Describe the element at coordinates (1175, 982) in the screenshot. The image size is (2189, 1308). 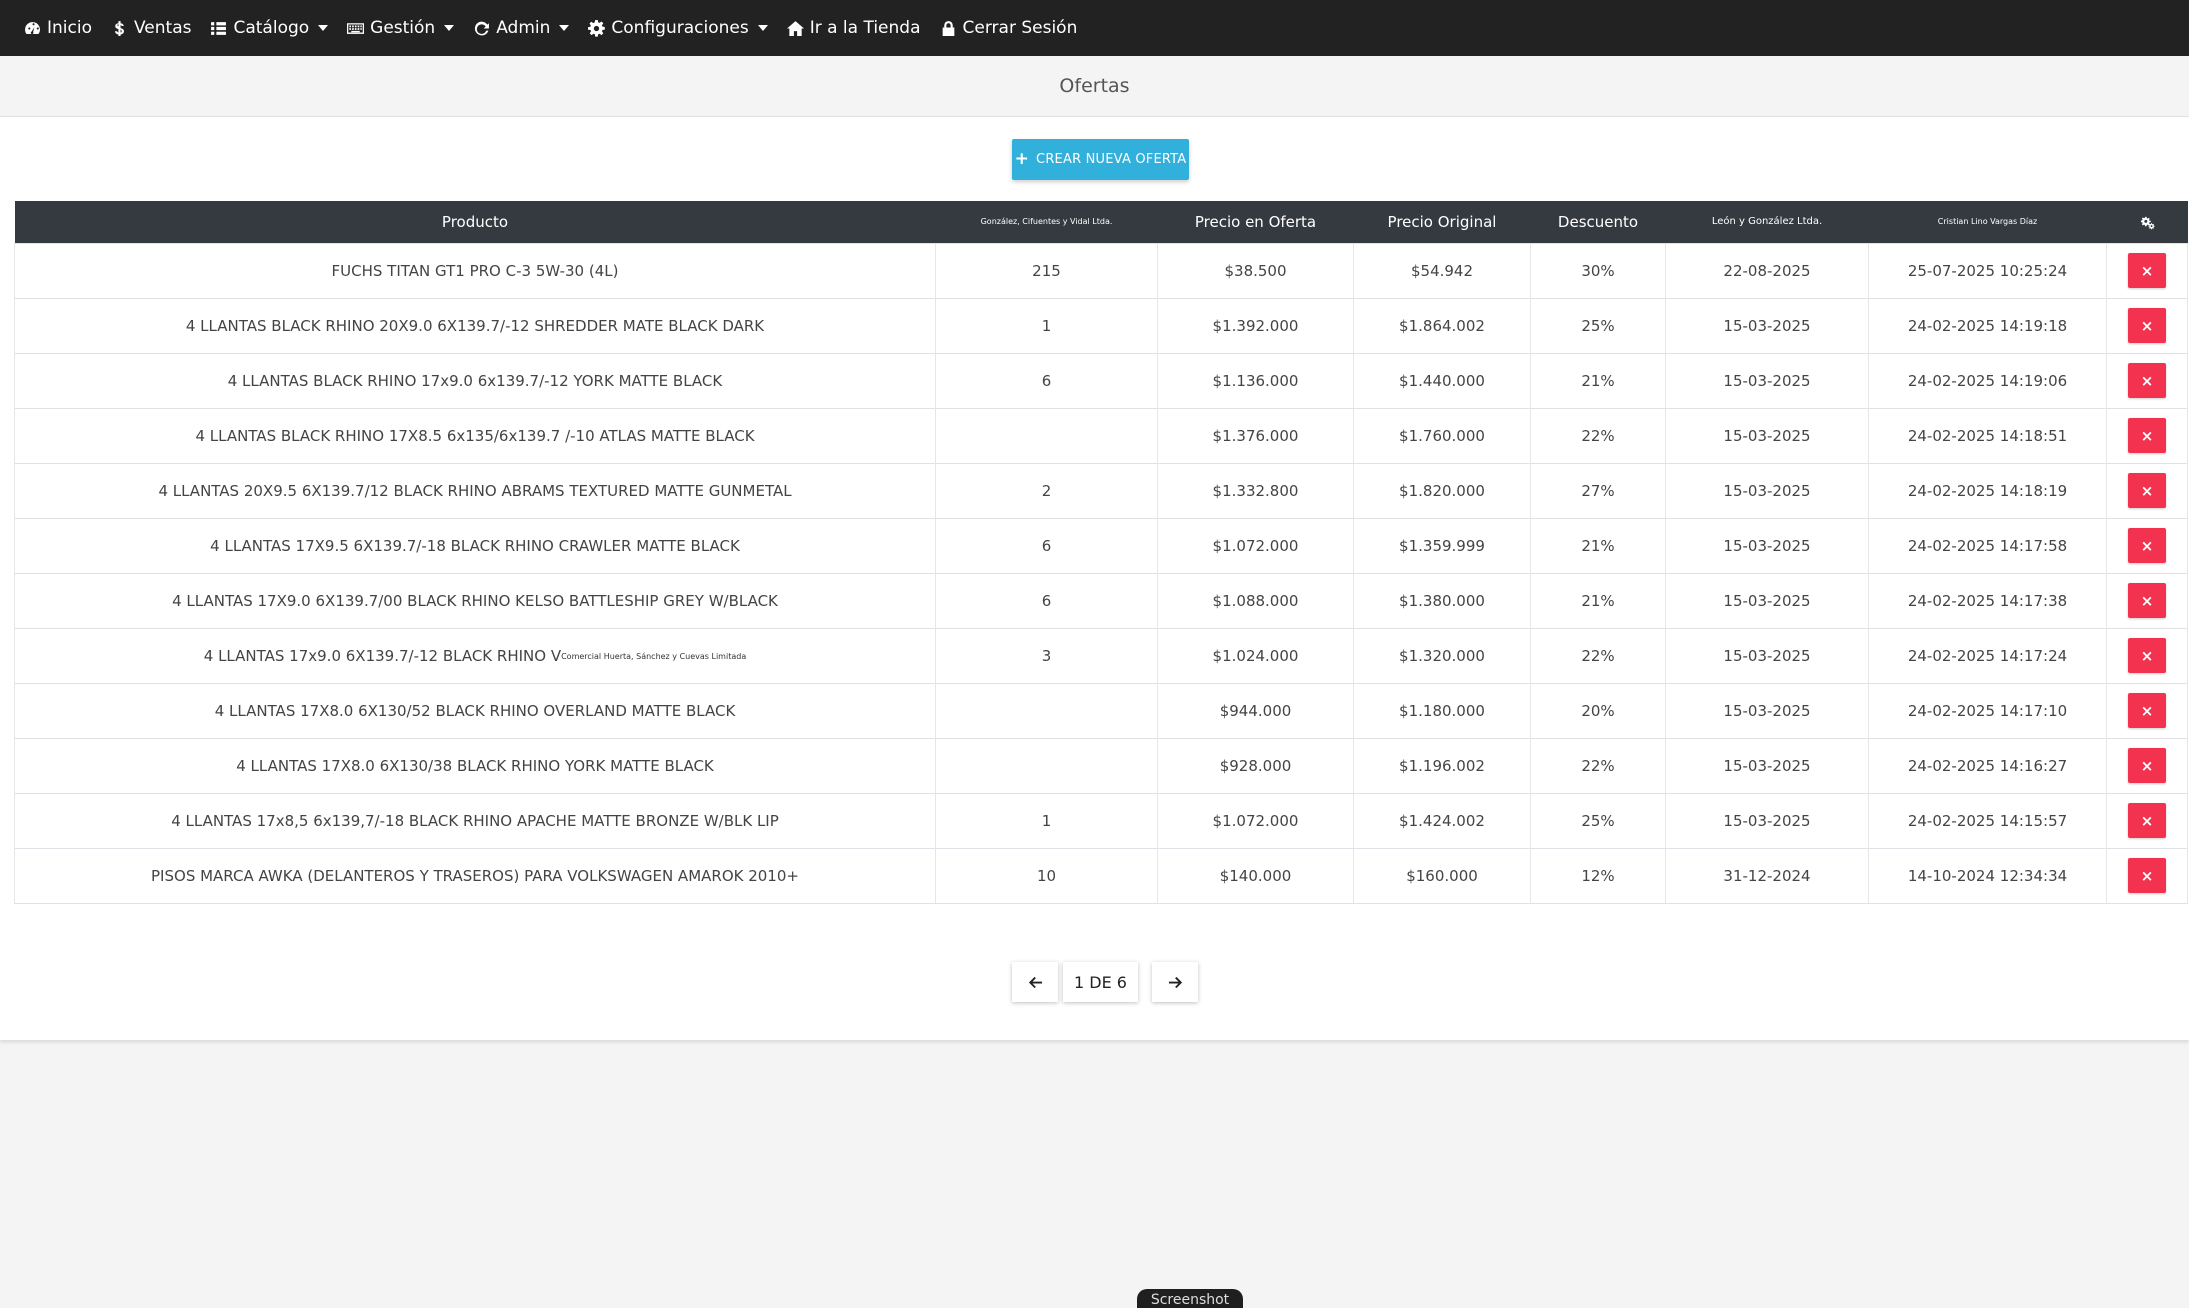
I see `pagination-next-button` at that location.